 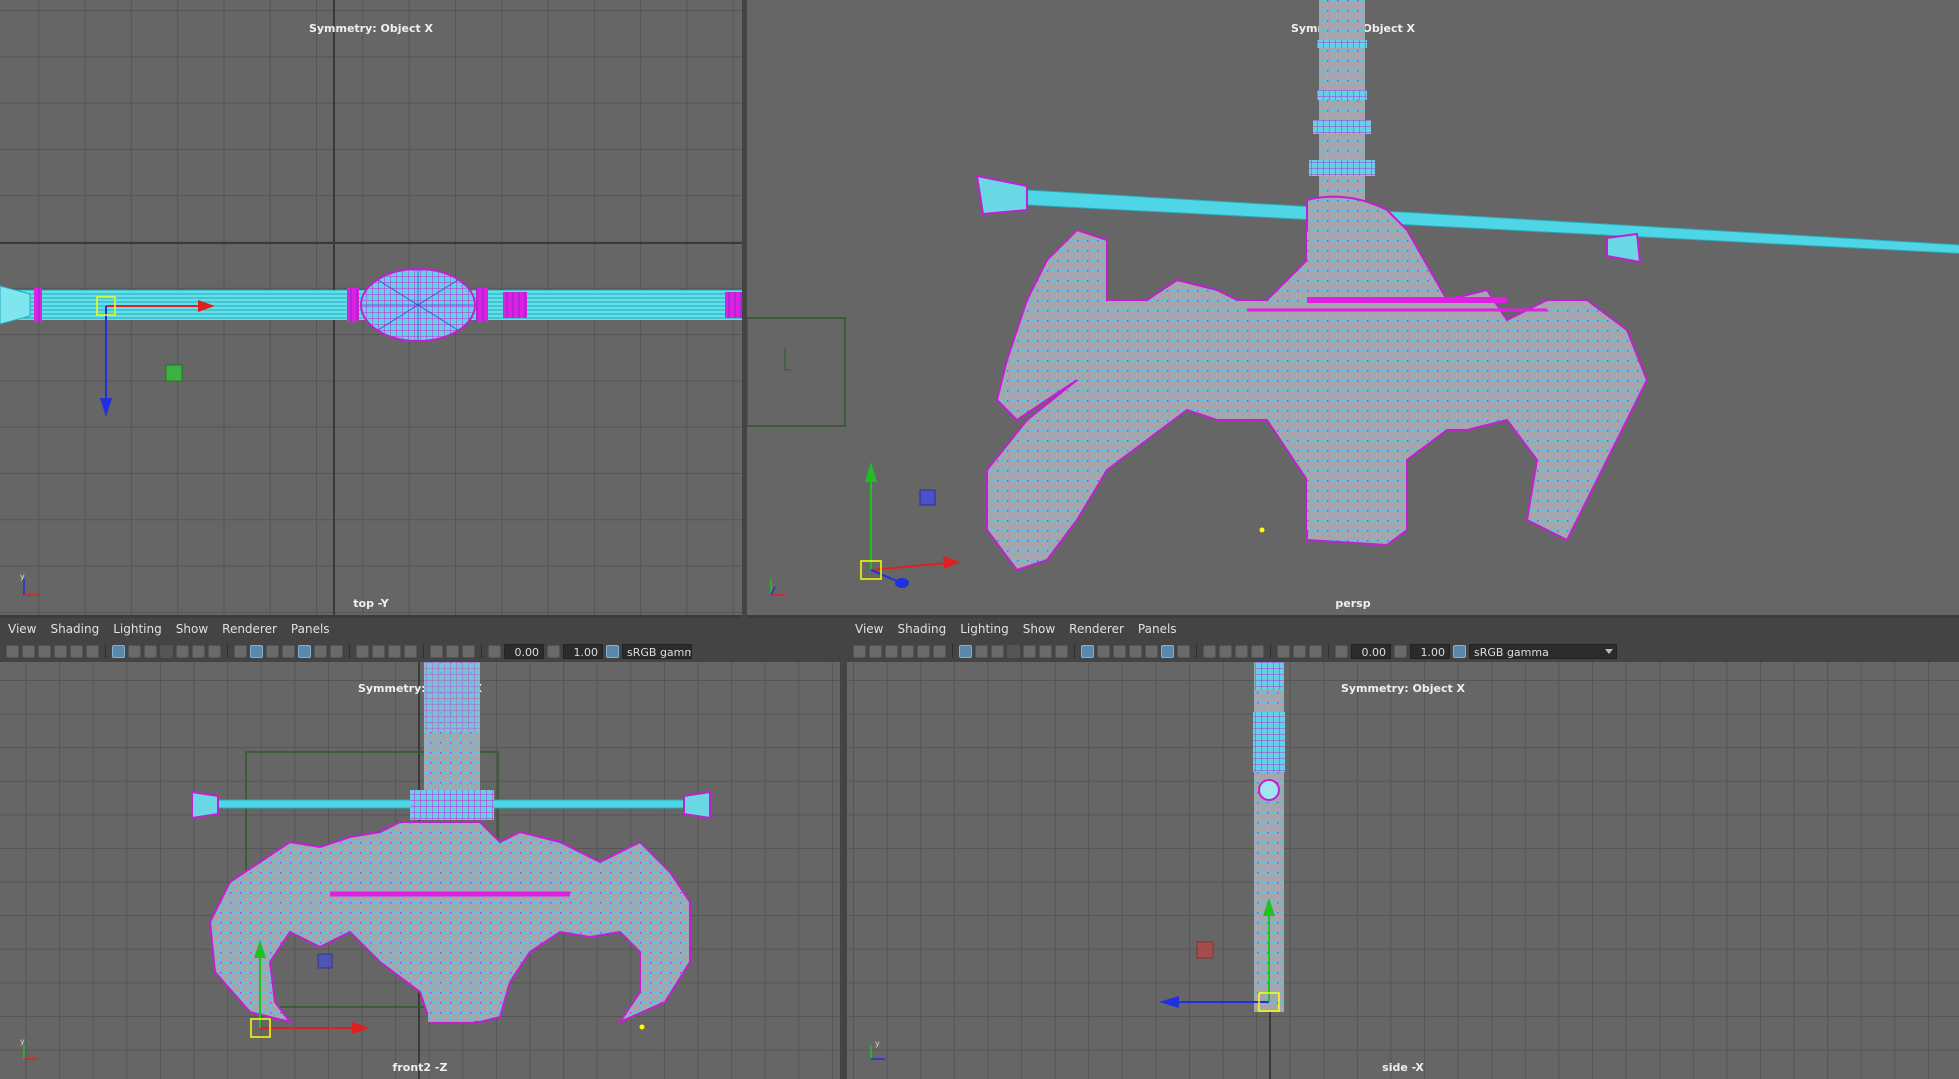 I want to click on move-manip-z, so click(x=885, y=576).